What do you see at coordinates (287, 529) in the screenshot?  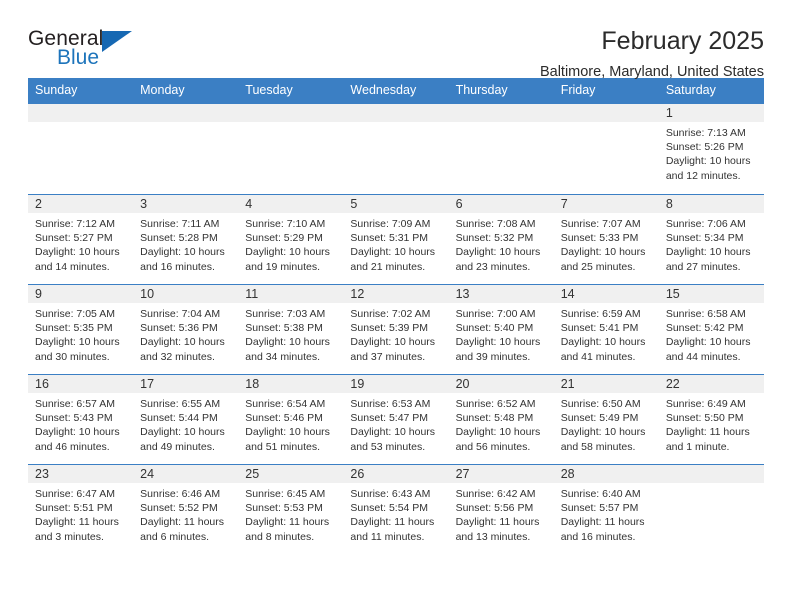 I see `daylight-text: Daylight: 11 hours and 8 minutes.` at bounding box center [287, 529].